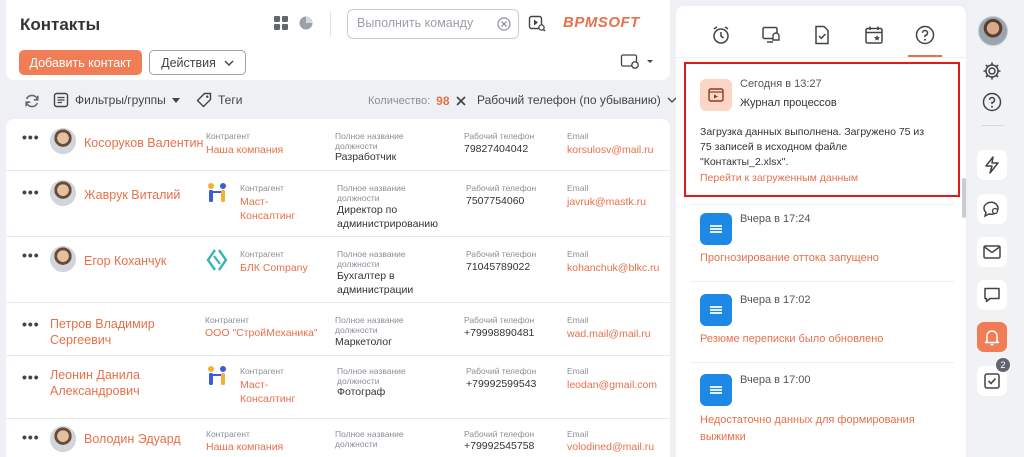 The height and width of the screenshot is (457, 1024). I want to click on contact-name: Жаврук Виталий, so click(132, 195).